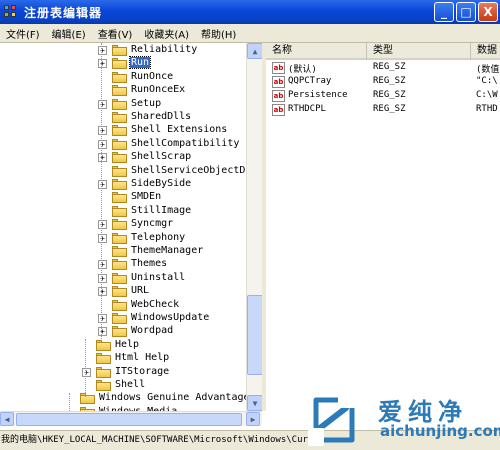  What do you see at coordinates (383, 82) in the screenshot?
I see `list-item: ab QQPCTray REG_SZ "C:\` at bounding box center [383, 82].